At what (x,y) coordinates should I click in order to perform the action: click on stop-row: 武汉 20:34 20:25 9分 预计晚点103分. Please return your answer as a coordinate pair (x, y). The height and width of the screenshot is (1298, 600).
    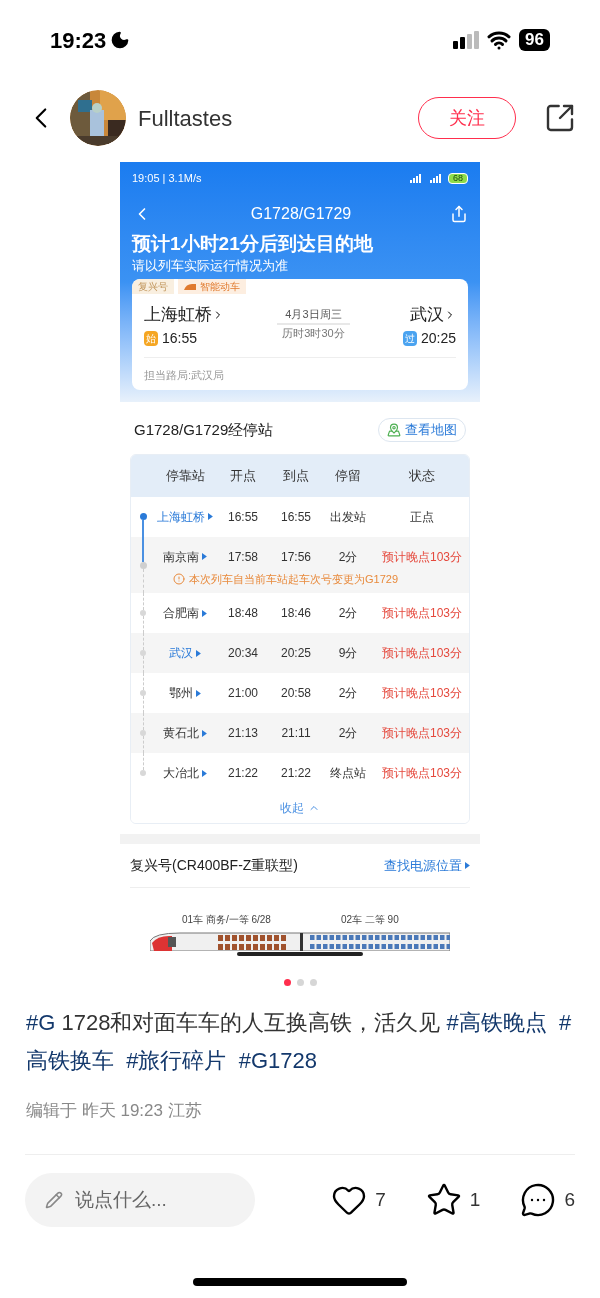
    Looking at the image, I should click on (300, 653).